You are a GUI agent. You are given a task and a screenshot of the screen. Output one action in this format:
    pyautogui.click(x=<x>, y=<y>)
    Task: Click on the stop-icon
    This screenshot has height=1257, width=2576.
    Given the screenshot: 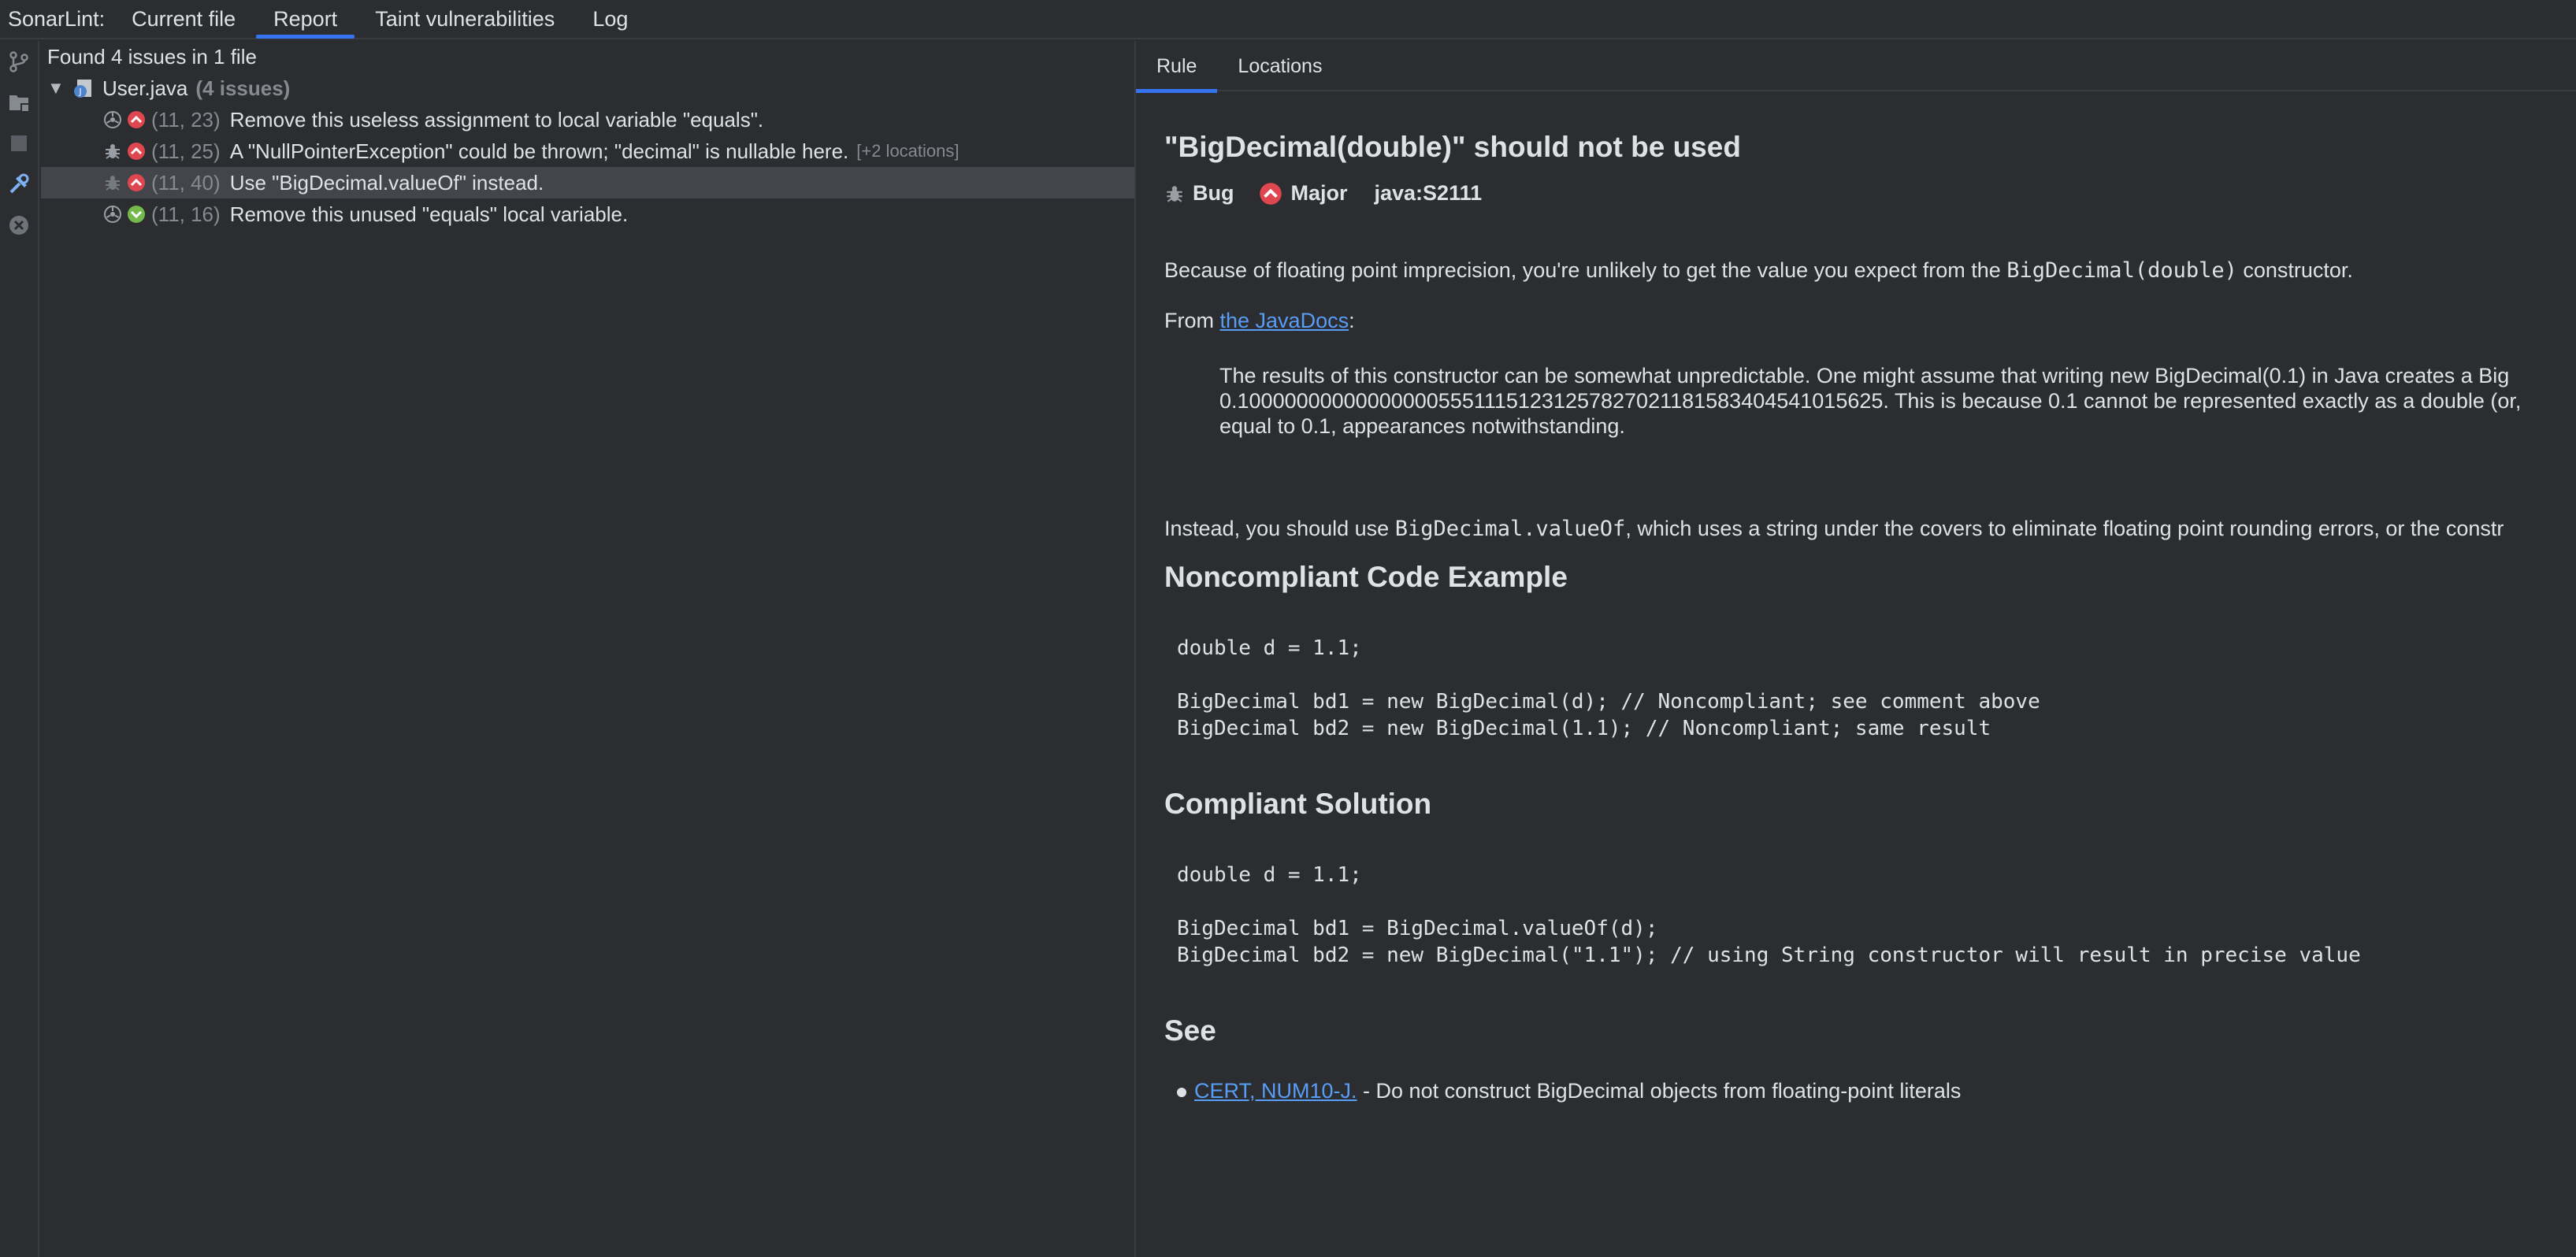 What is the action you would take?
    pyautogui.click(x=19, y=143)
    